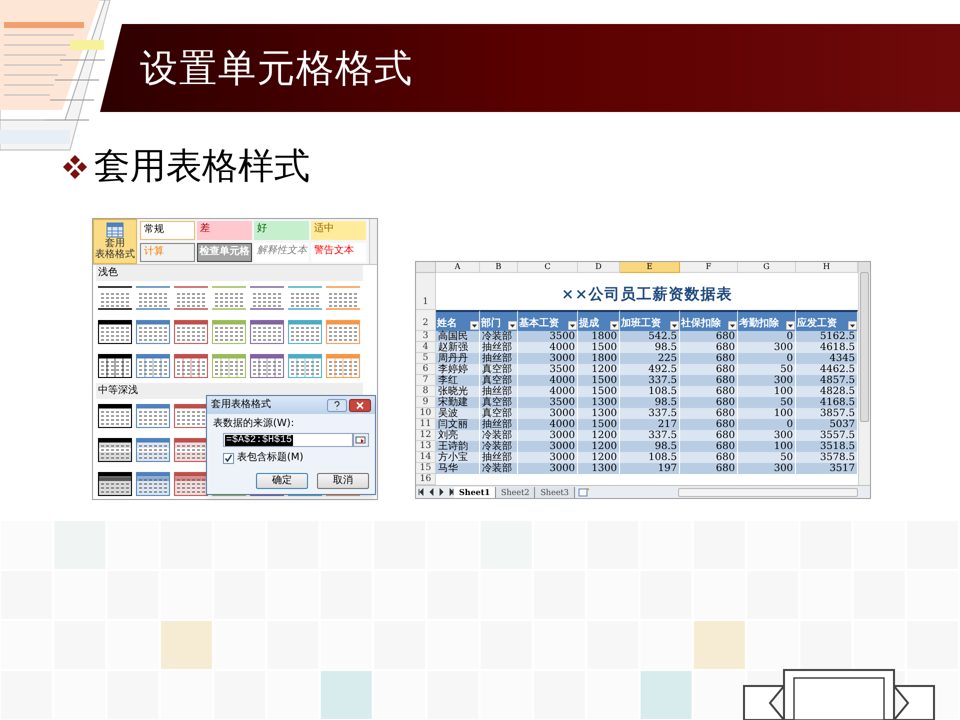 This screenshot has height=720, width=960. Describe the element at coordinates (373, 241) in the screenshot. I see `gallery-scrollbar` at that location.